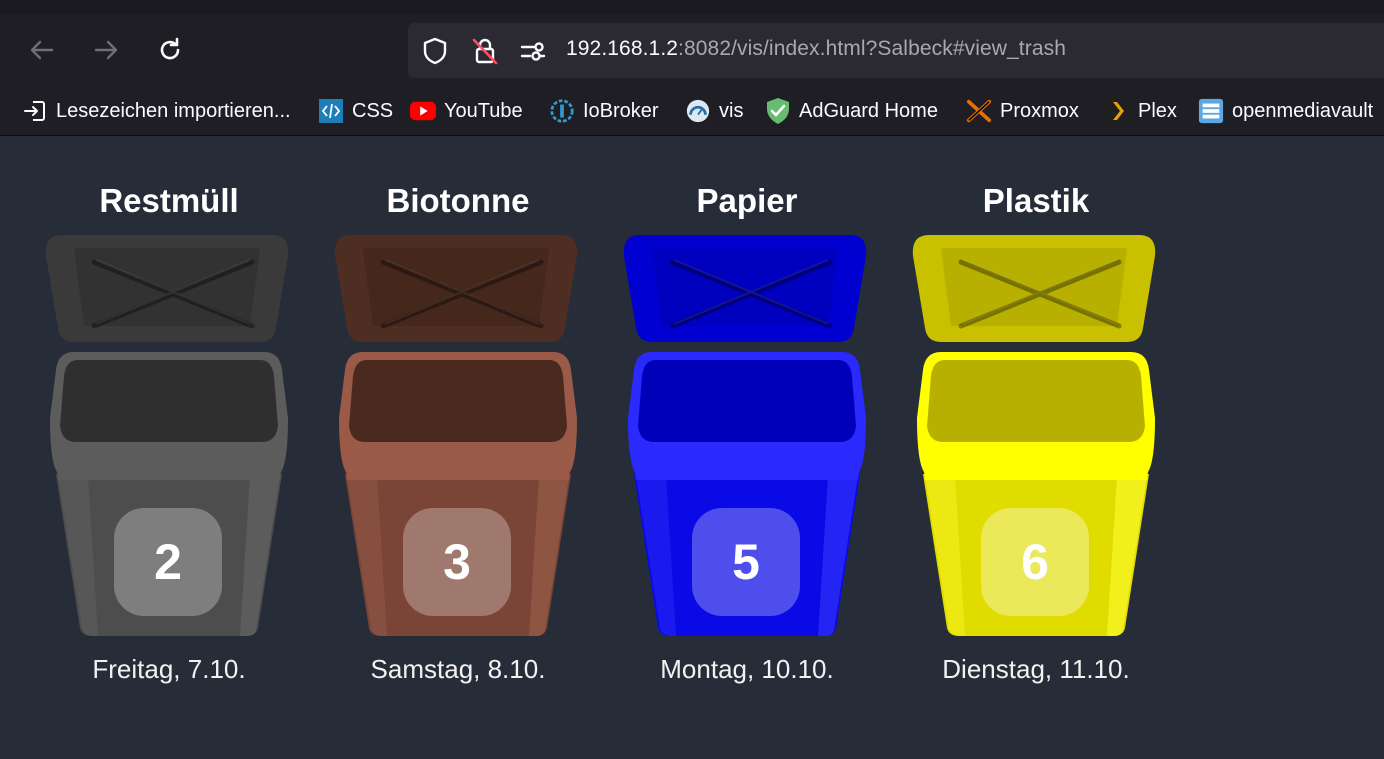  Describe the element at coordinates (1036, 200) in the screenshot. I see `bin-title: Plastik` at that location.